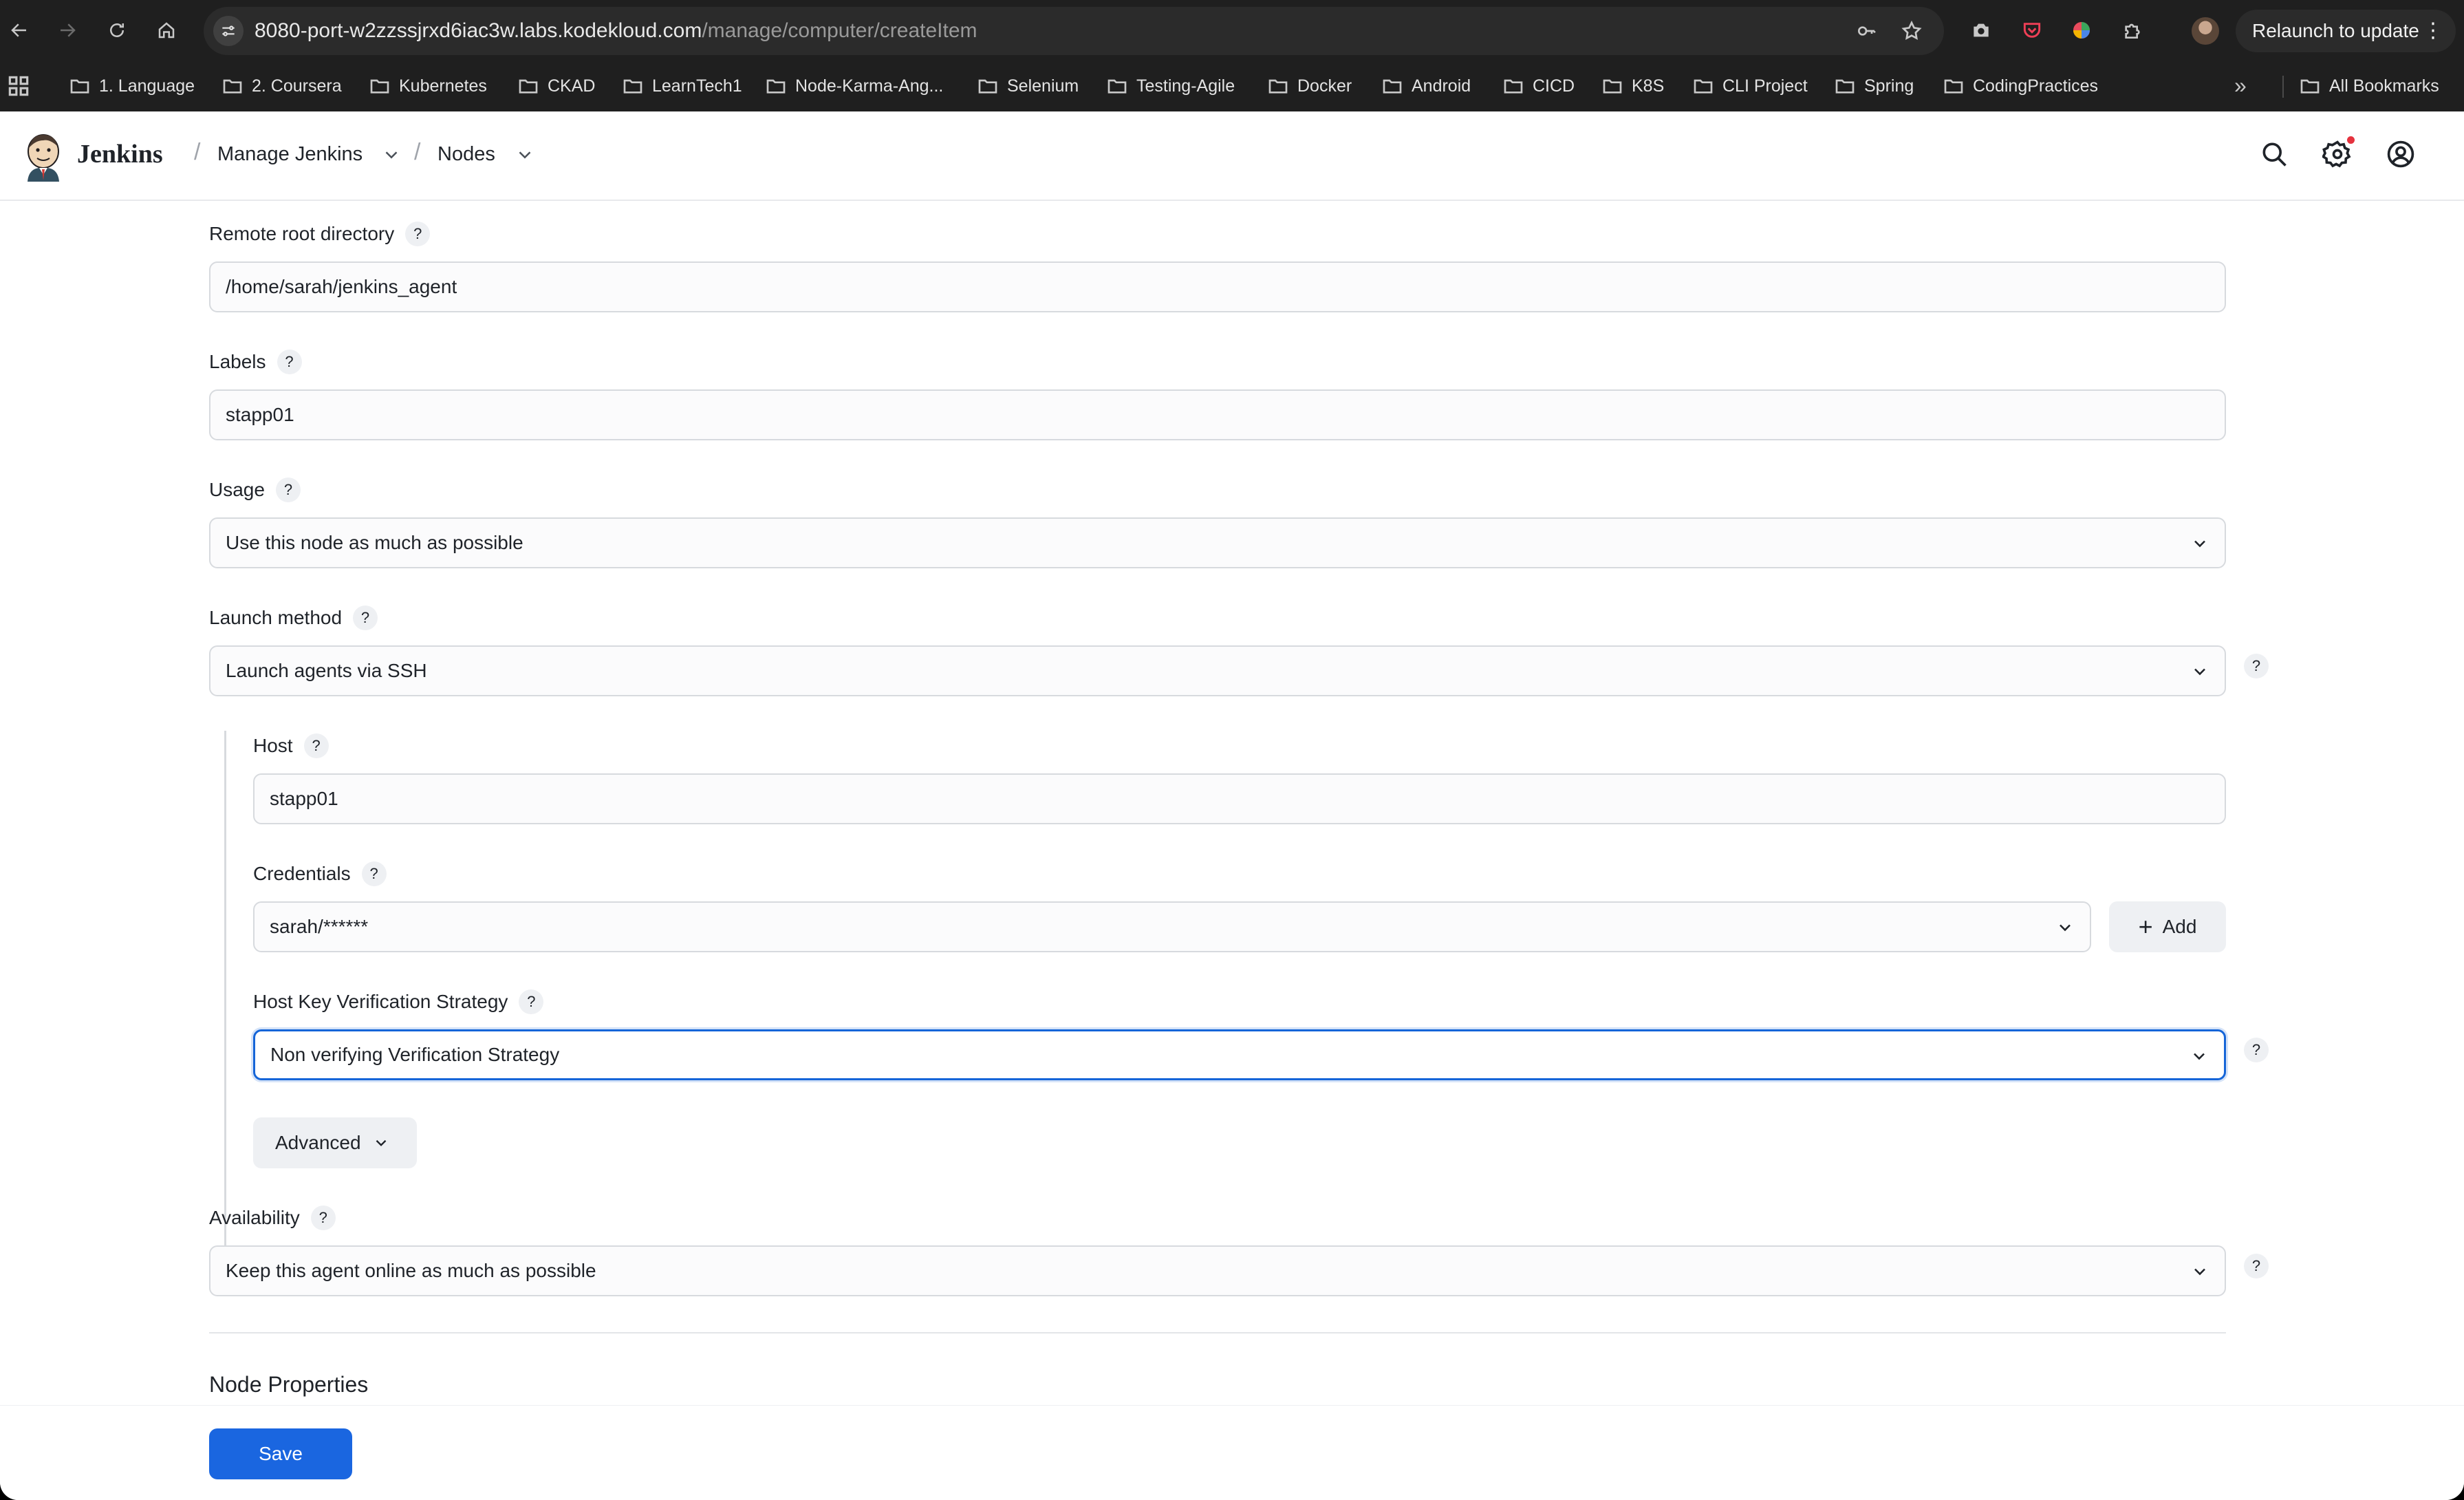 This screenshot has width=2464, height=1500. Describe the element at coordinates (297, 86) in the screenshot. I see `bookmark-label: 2. Coursera` at that location.